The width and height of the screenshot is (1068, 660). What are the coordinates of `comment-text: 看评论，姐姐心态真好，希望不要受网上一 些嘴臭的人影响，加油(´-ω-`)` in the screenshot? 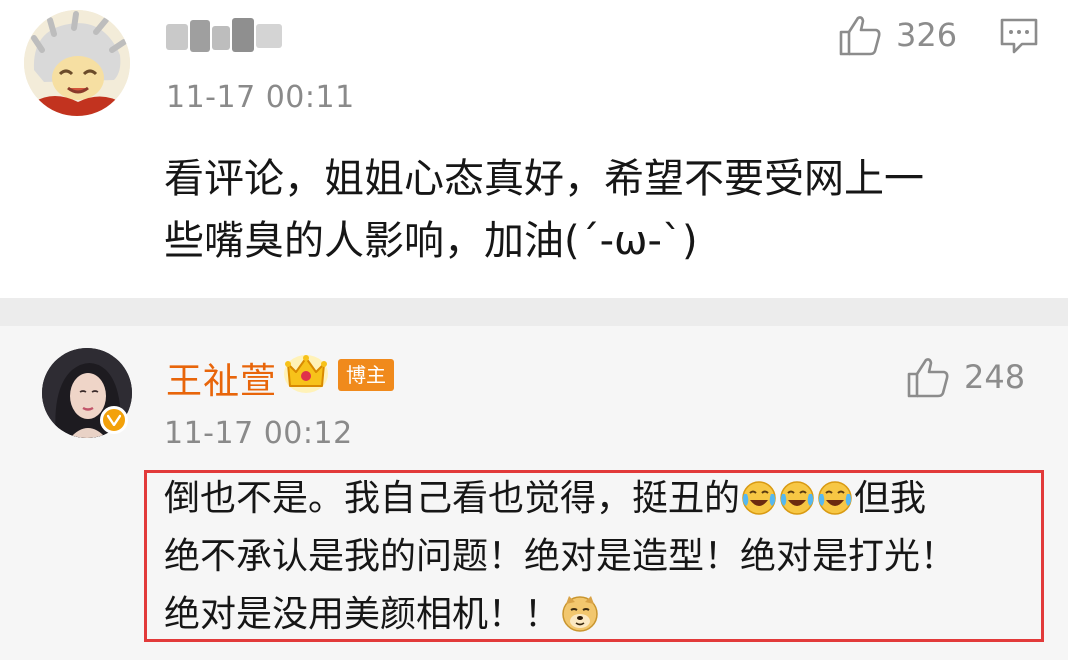 It's located at (544, 210).